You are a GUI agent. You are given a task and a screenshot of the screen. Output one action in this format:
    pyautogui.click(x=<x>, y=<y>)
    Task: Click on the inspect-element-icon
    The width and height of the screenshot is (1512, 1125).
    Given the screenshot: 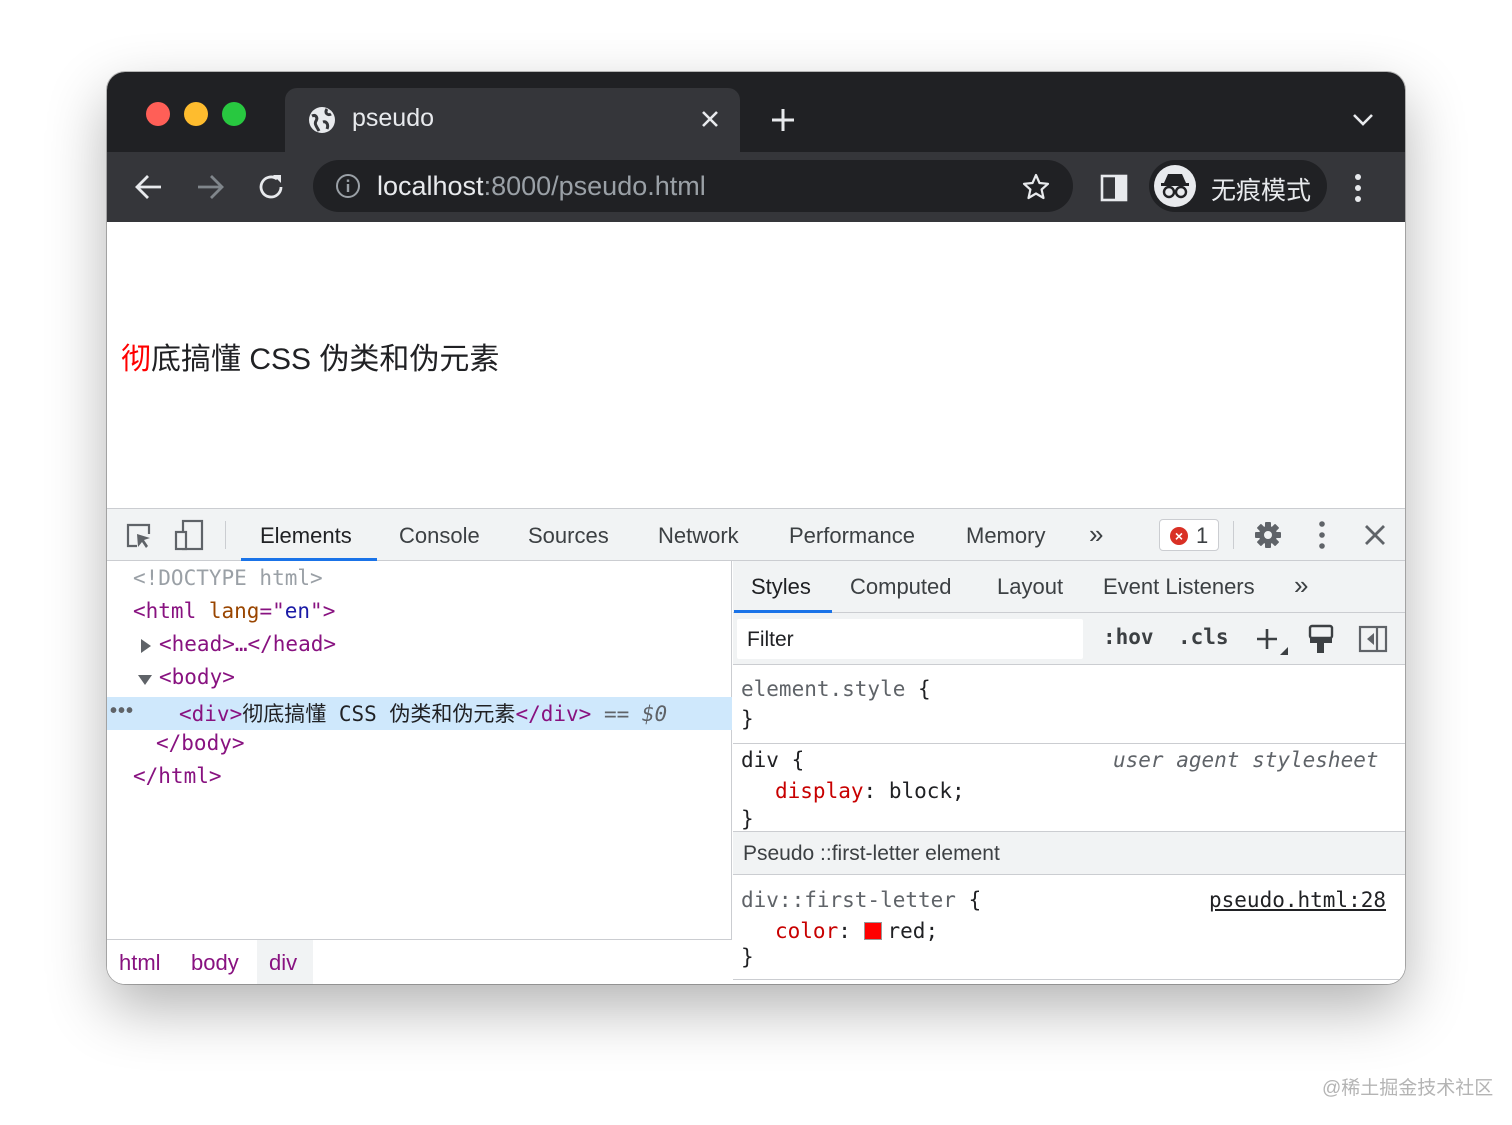 What is the action you would take?
    pyautogui.click(x=139, y=536)
    